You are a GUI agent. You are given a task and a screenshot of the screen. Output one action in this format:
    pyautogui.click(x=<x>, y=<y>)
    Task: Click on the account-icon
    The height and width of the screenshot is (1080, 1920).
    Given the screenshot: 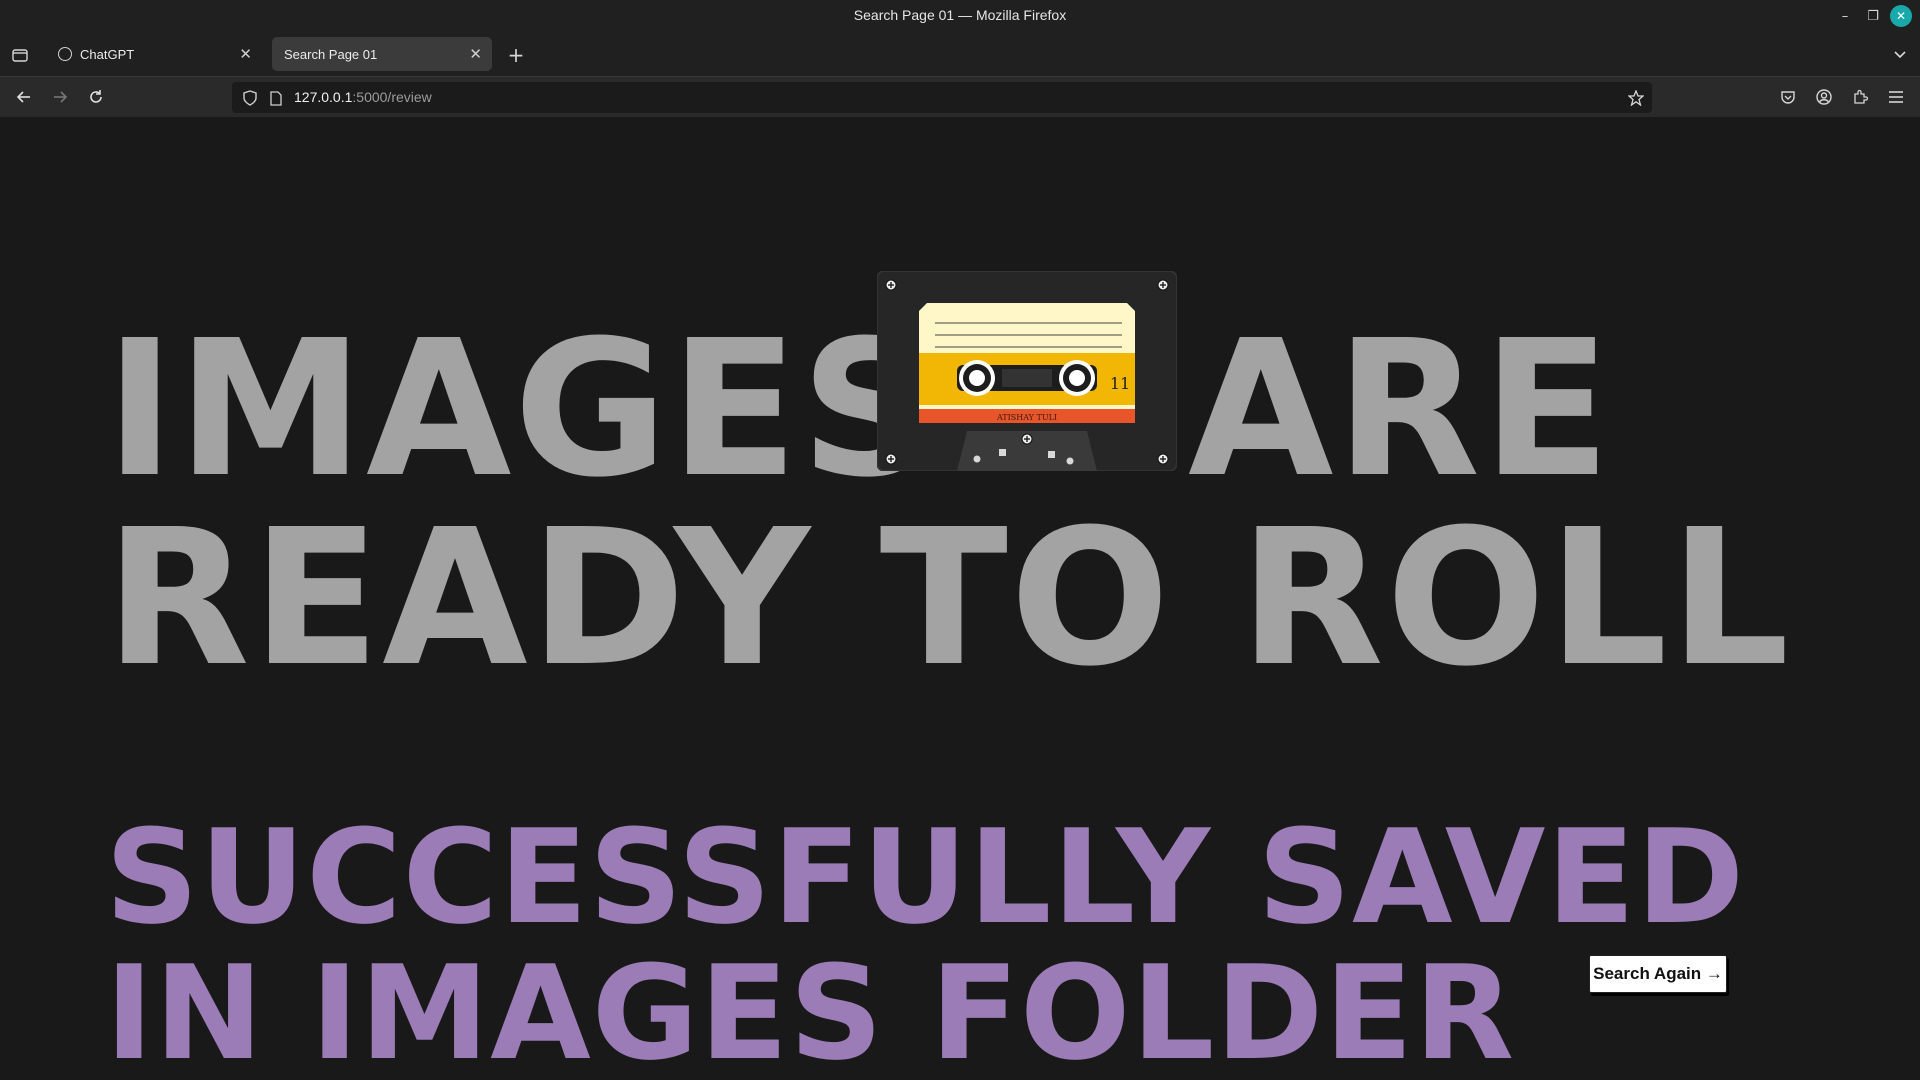 What is the action you would take?
    pyautogui.click(x=1824, y=97)
    